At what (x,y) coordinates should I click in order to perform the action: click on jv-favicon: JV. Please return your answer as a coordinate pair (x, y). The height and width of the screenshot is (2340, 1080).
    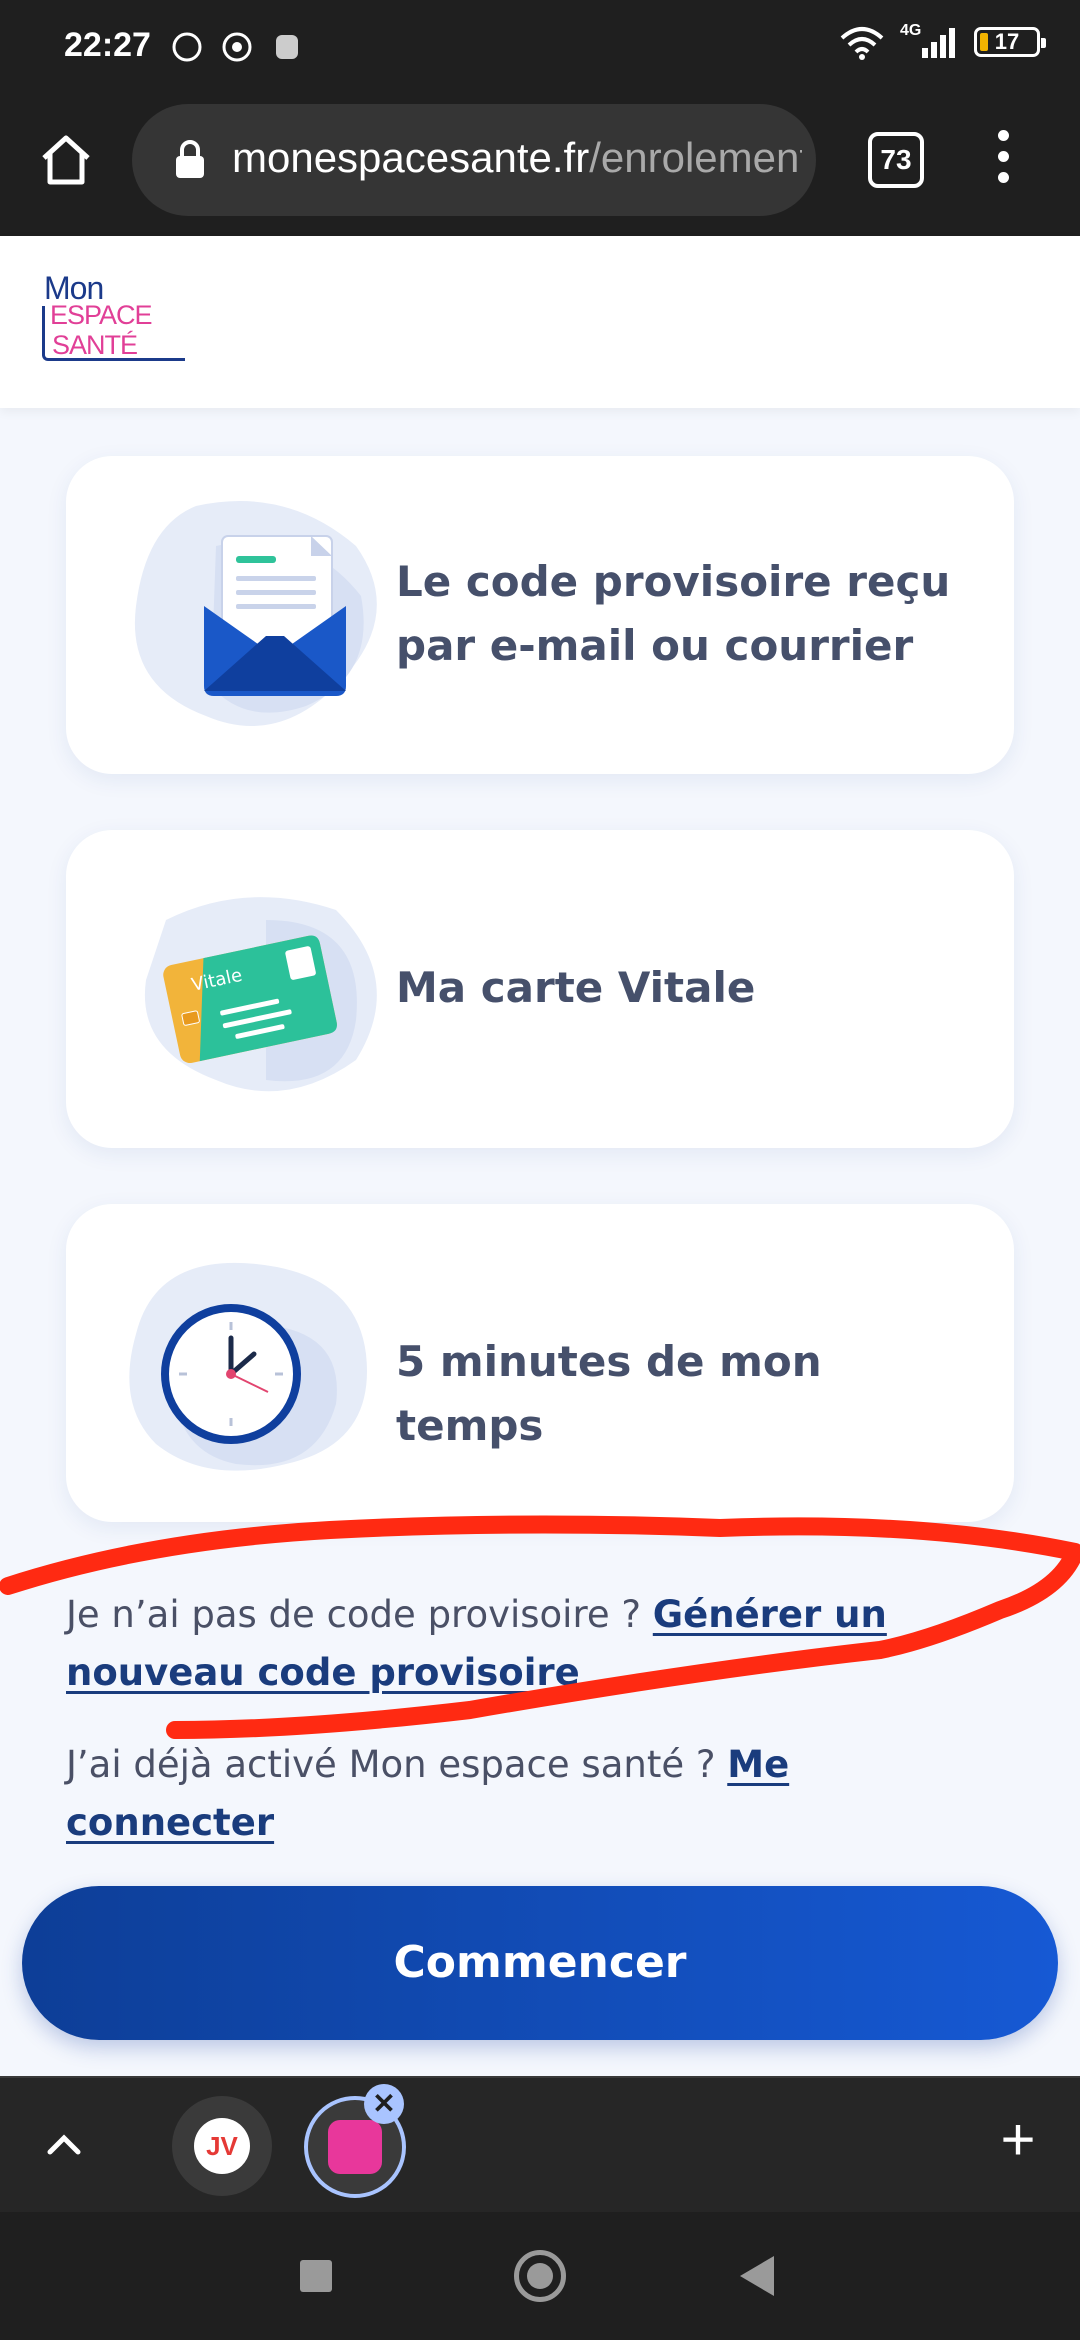
    Looking at the image, I should click on (222, 2146).